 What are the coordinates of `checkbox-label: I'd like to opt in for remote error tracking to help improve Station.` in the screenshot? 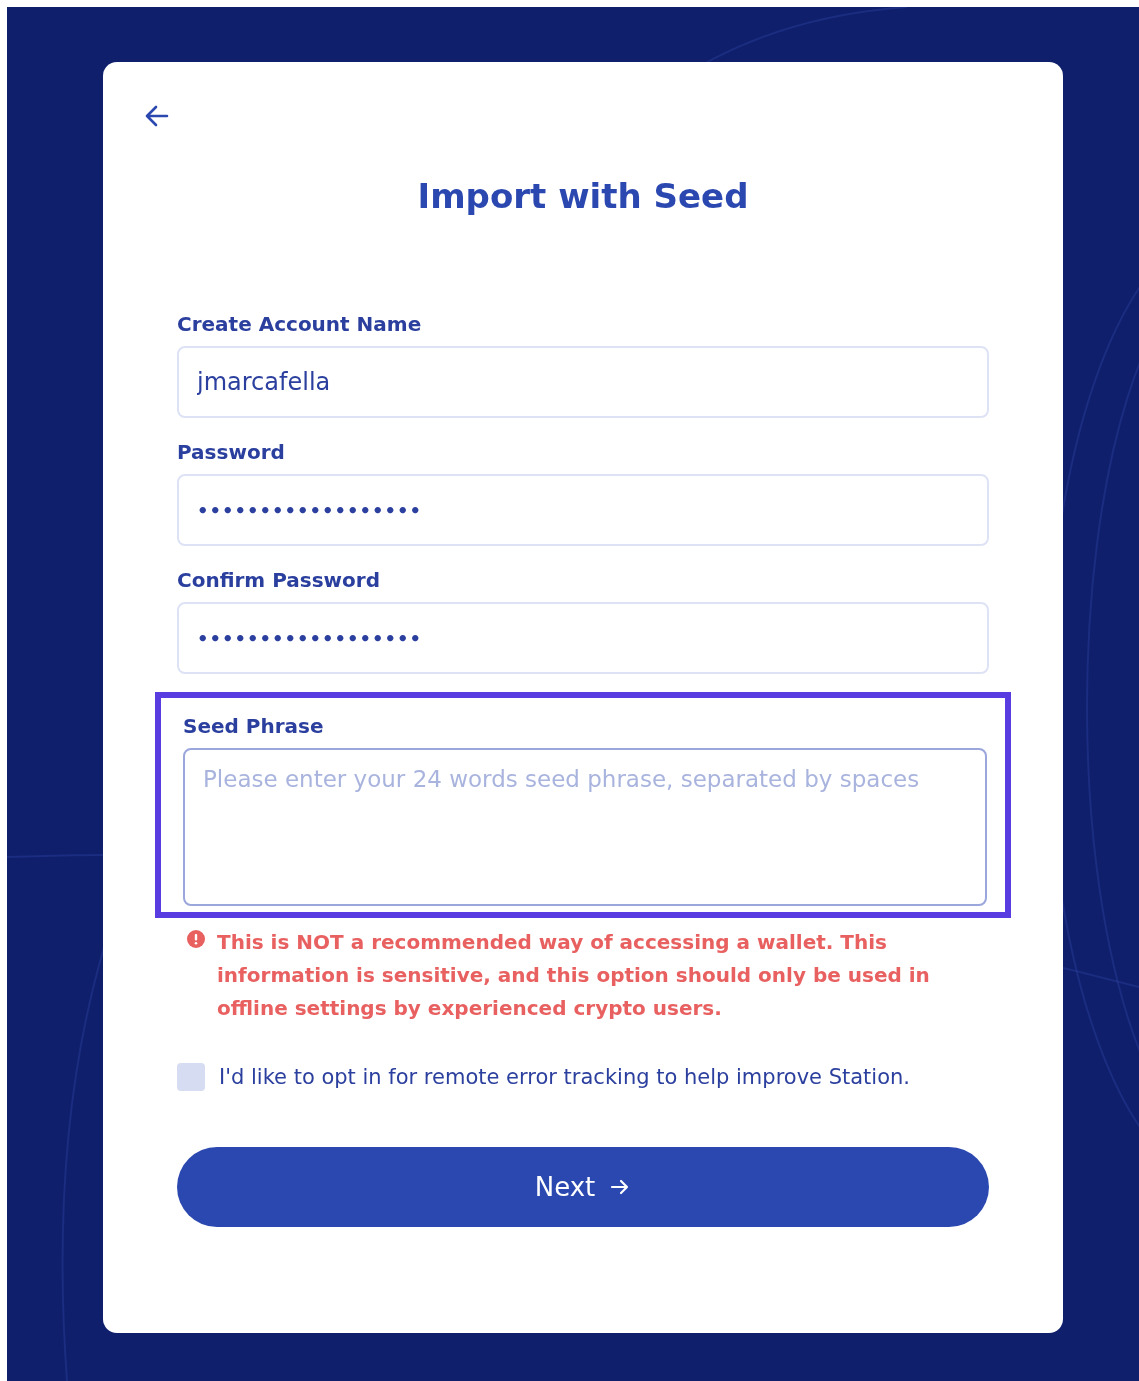 It's located at (565, 1077).